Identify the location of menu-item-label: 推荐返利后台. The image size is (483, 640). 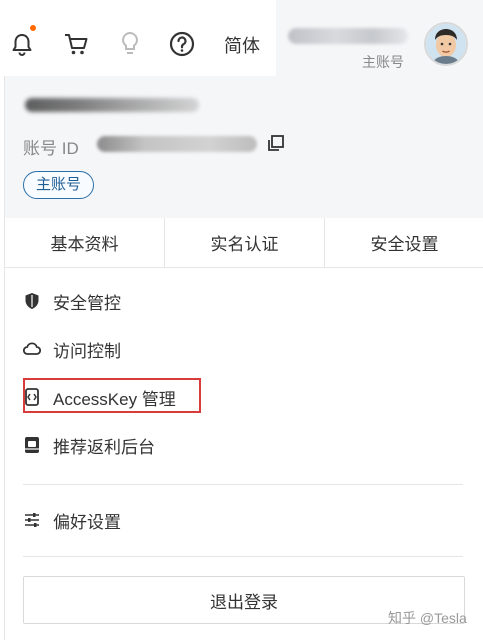
(104, 447).